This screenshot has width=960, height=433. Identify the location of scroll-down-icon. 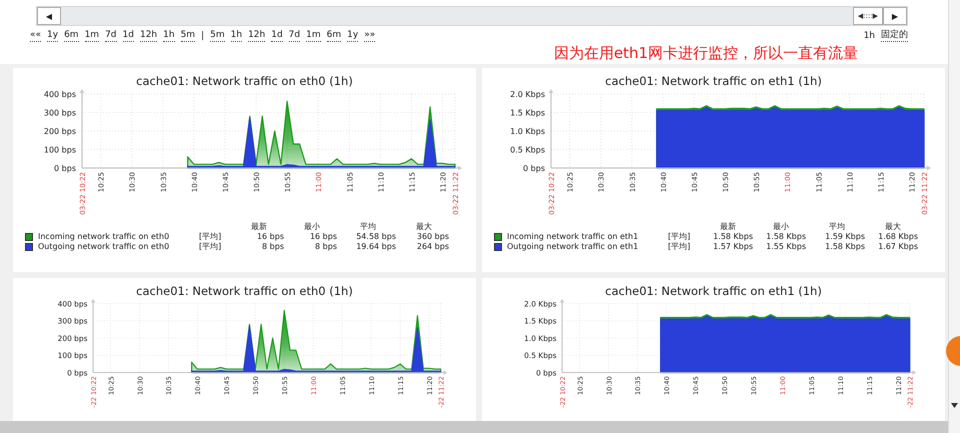
(954, 405).